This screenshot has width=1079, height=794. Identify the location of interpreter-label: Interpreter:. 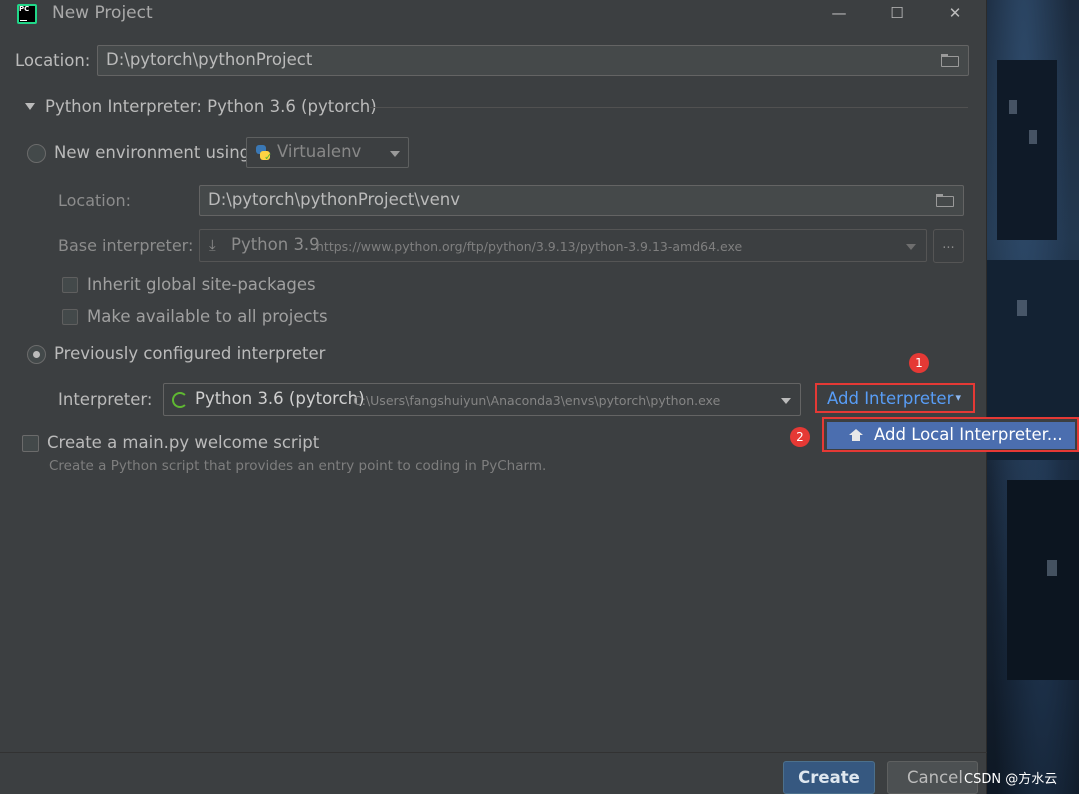
(105, 399).